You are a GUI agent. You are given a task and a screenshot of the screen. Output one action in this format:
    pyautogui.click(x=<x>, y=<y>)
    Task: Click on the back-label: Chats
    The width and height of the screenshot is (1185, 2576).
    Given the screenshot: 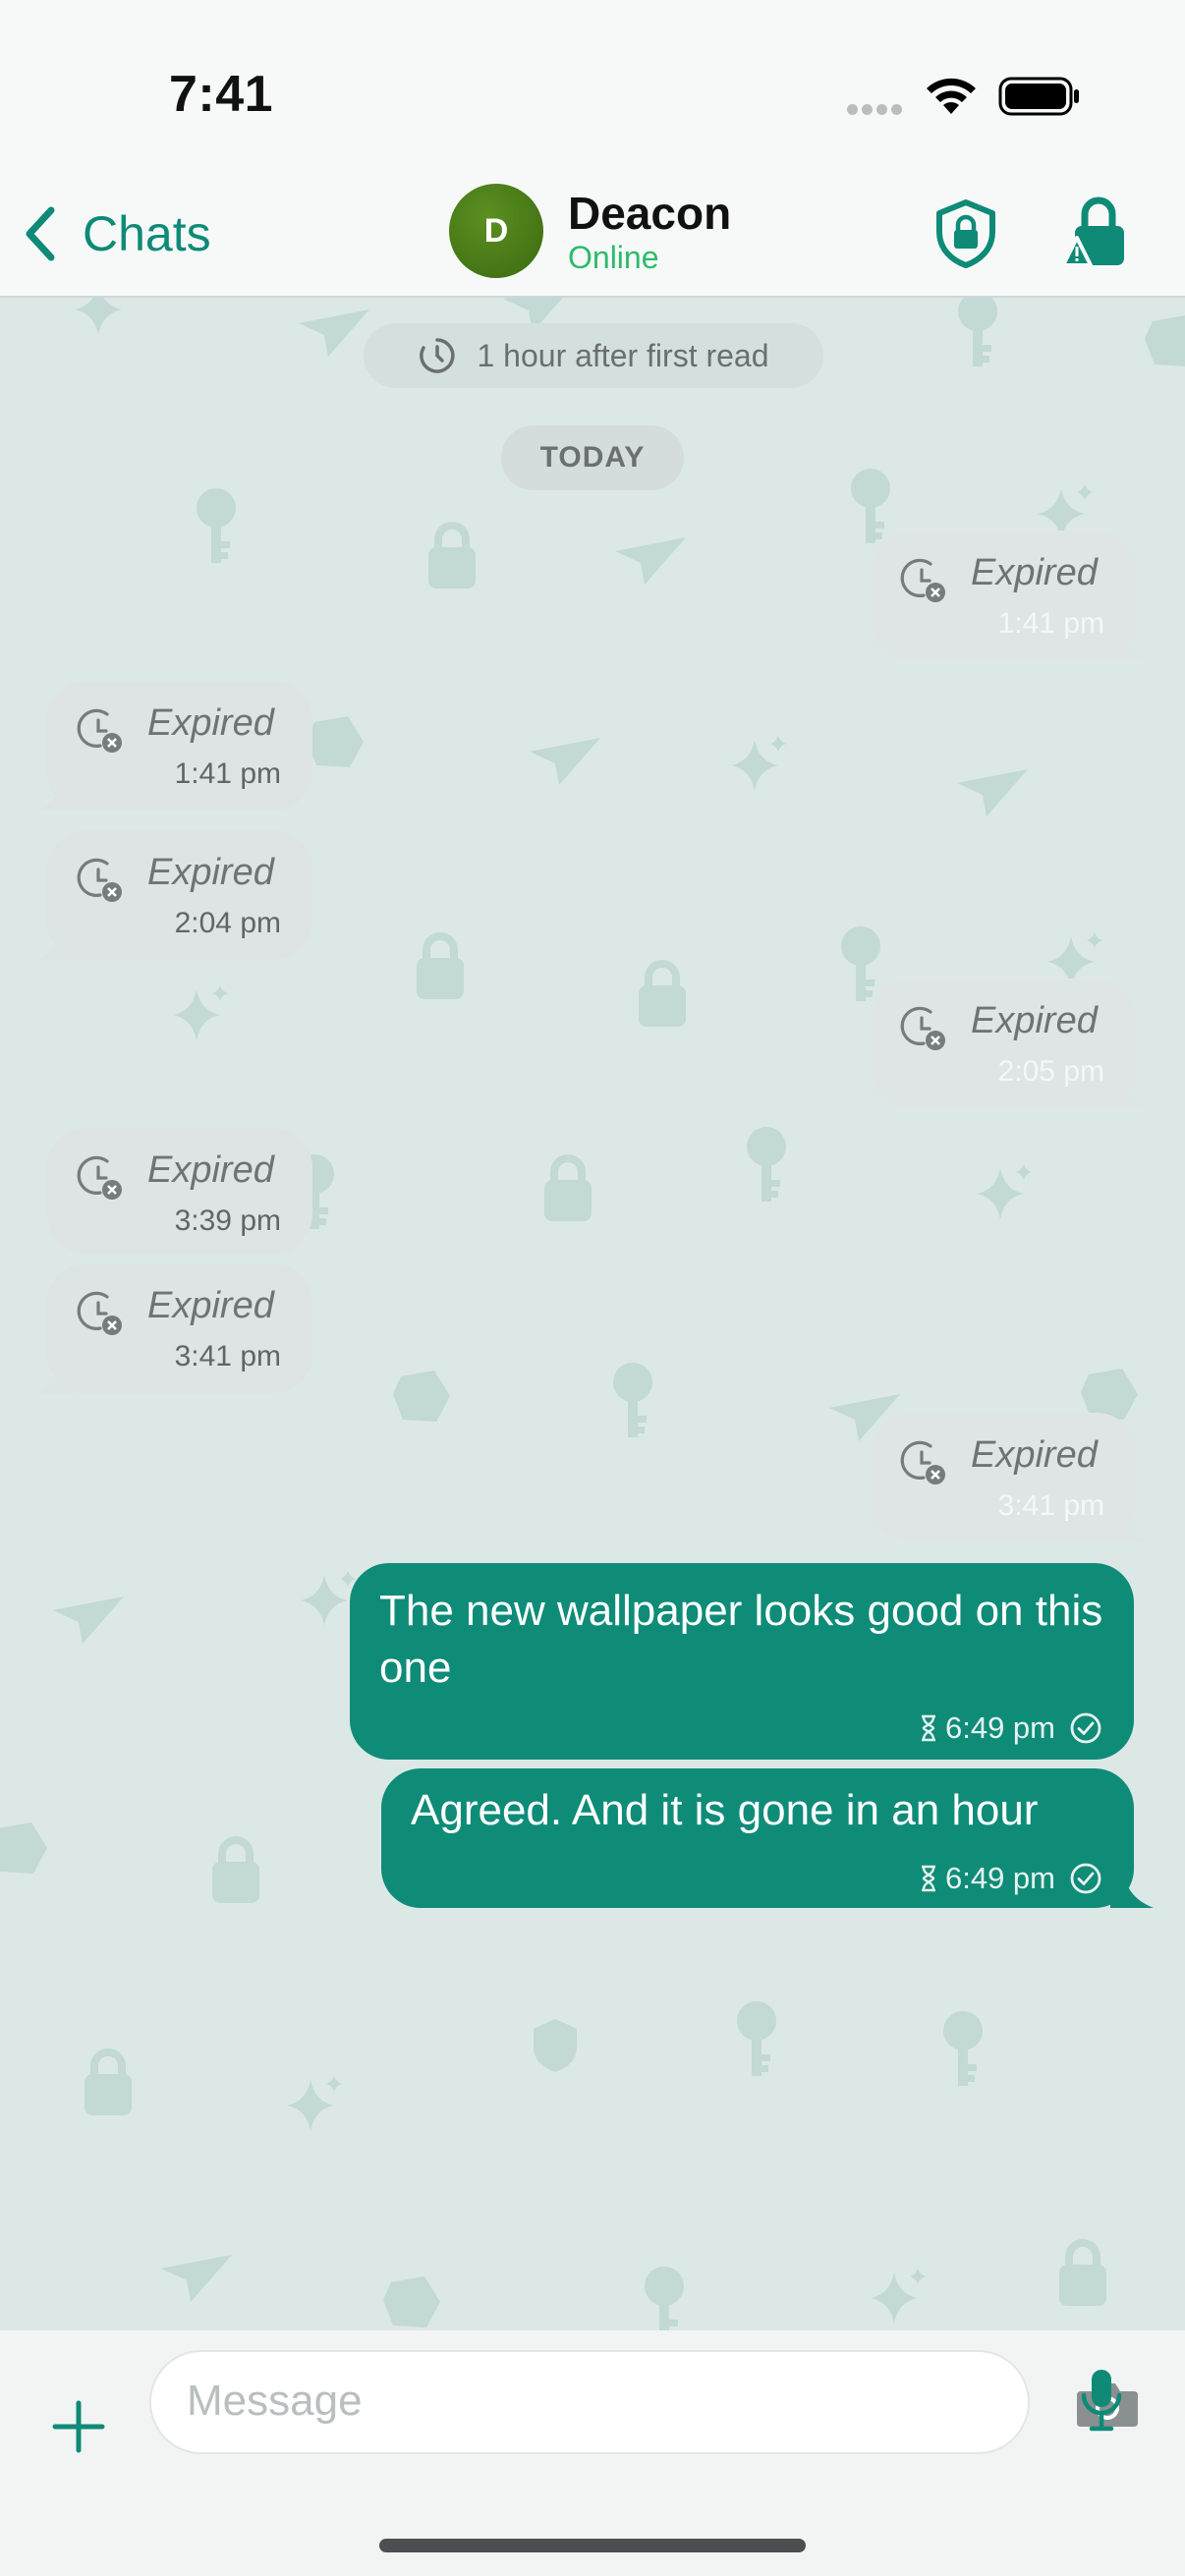 What is the action you would take?
    pyautogui.click(x=147, y=233)
    